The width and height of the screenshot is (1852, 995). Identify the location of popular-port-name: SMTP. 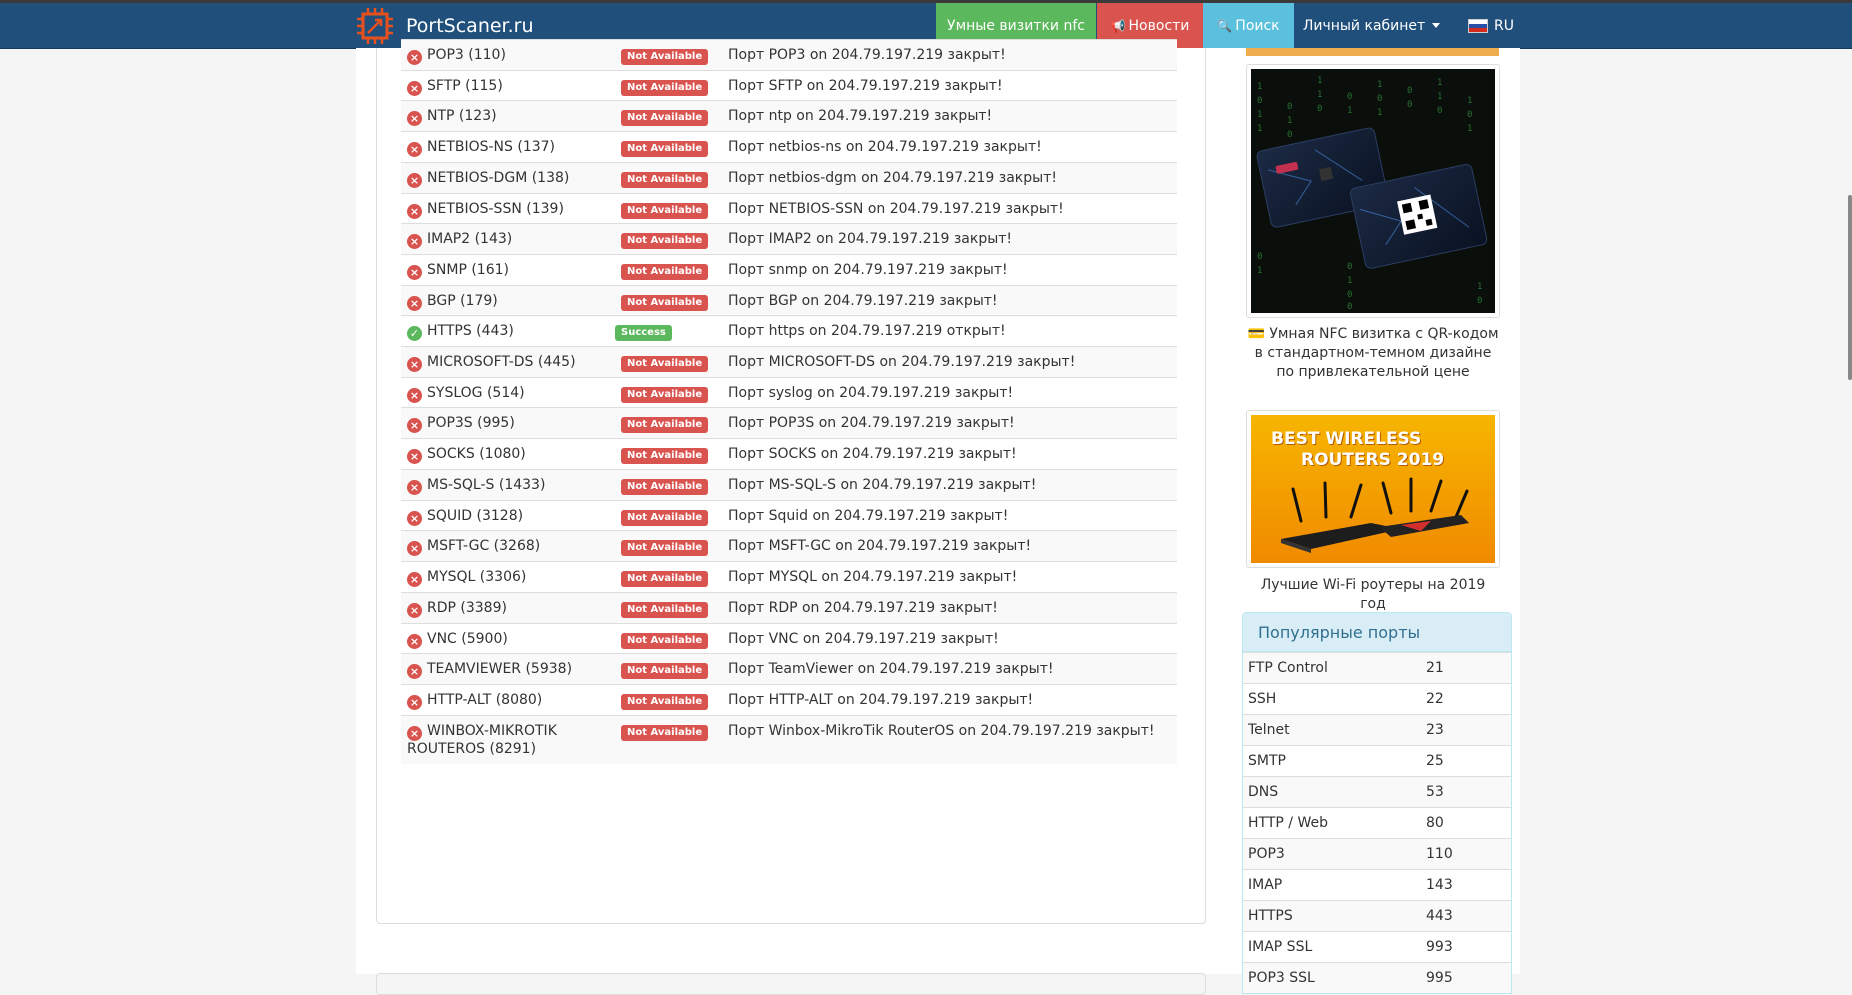
(1267, 761).